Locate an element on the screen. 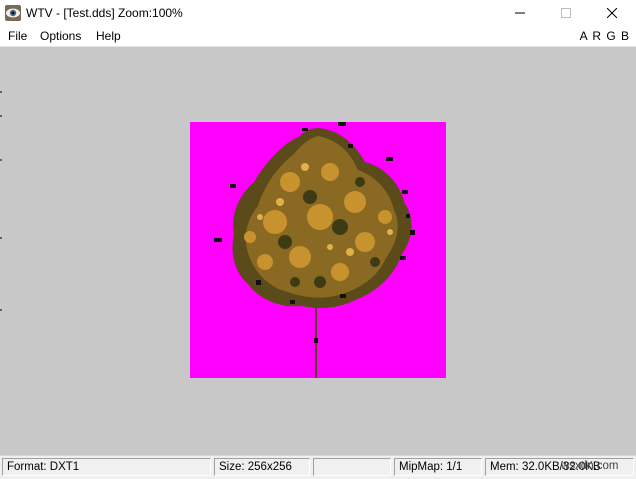 Image resolution: width=636 pixels, height=479 pixels. menu-help: Help is located at coordinates (108, 36).